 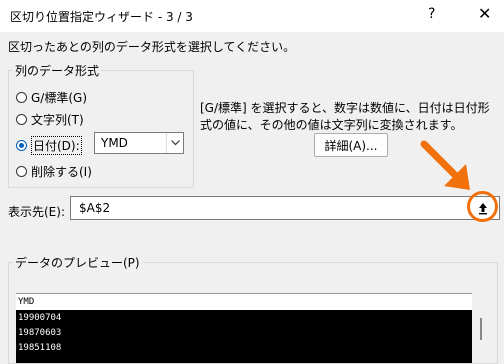 I want to click on radio-general: G/標準(G), so click(x=51, y=97).